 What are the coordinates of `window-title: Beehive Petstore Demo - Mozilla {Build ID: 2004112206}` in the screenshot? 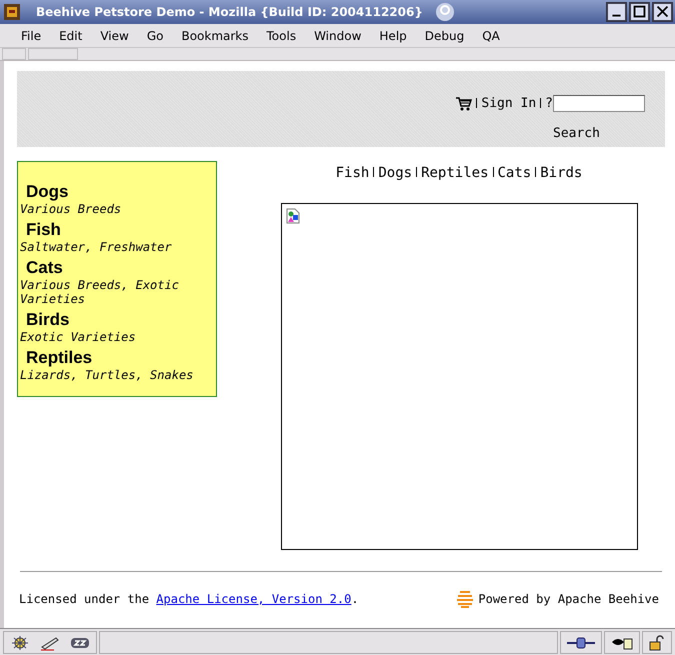 It's located at (229, 12).